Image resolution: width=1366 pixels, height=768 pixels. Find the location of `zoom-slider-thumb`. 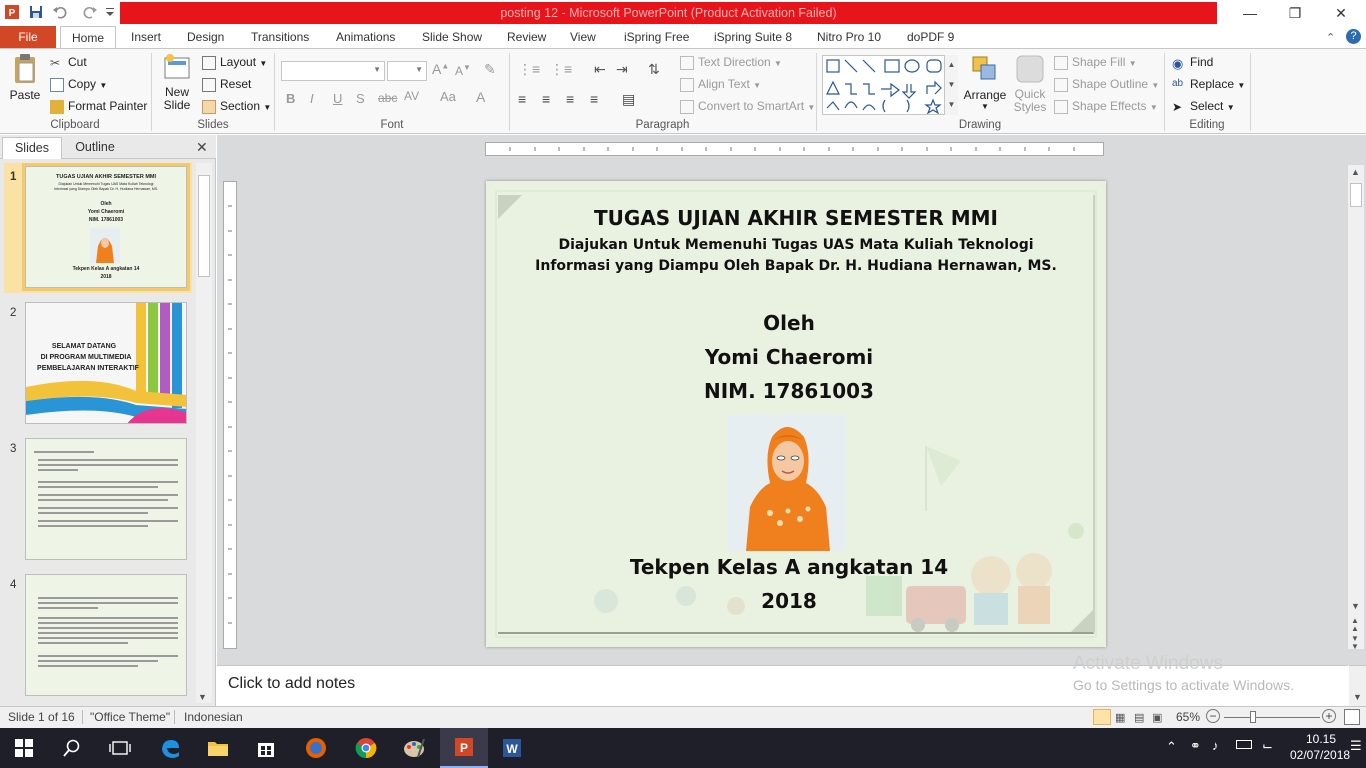

zoom-slider-thumb is located at coordinates (1253, 717).